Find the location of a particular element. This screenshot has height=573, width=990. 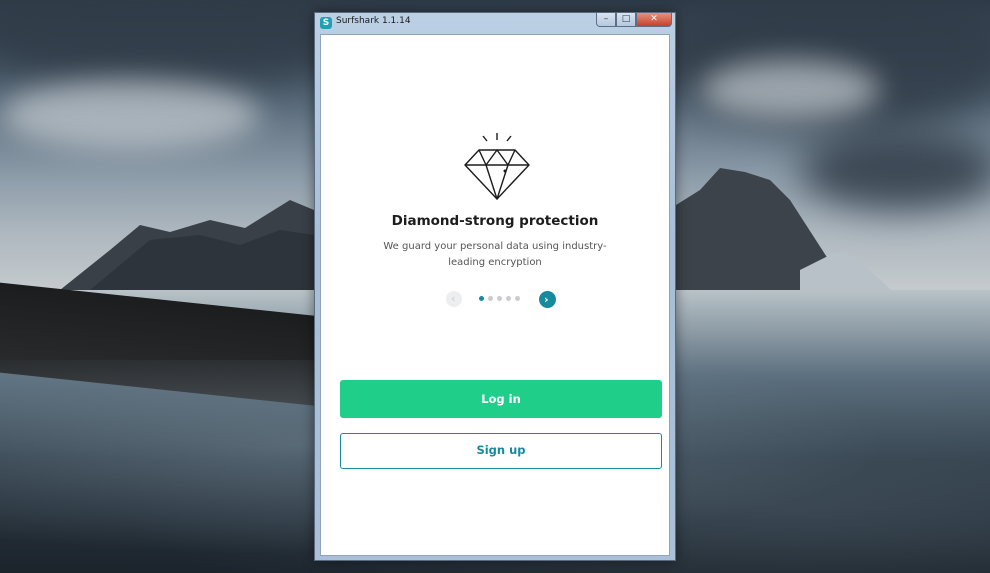

maximize-button: □ is located at coordinates (626, 20).